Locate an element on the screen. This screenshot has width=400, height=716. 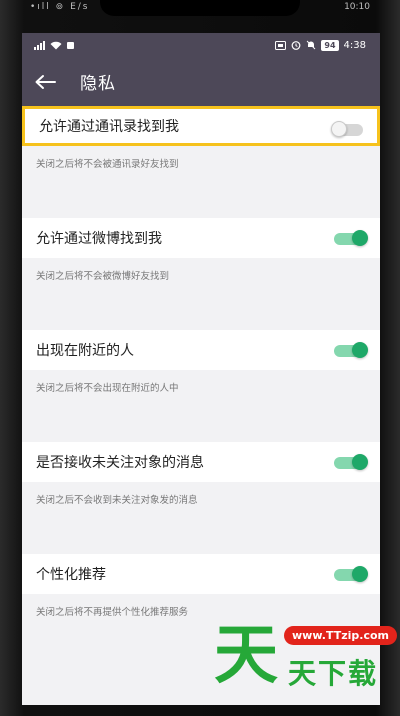
toggle-weibo is located at coordinates (351, 238).